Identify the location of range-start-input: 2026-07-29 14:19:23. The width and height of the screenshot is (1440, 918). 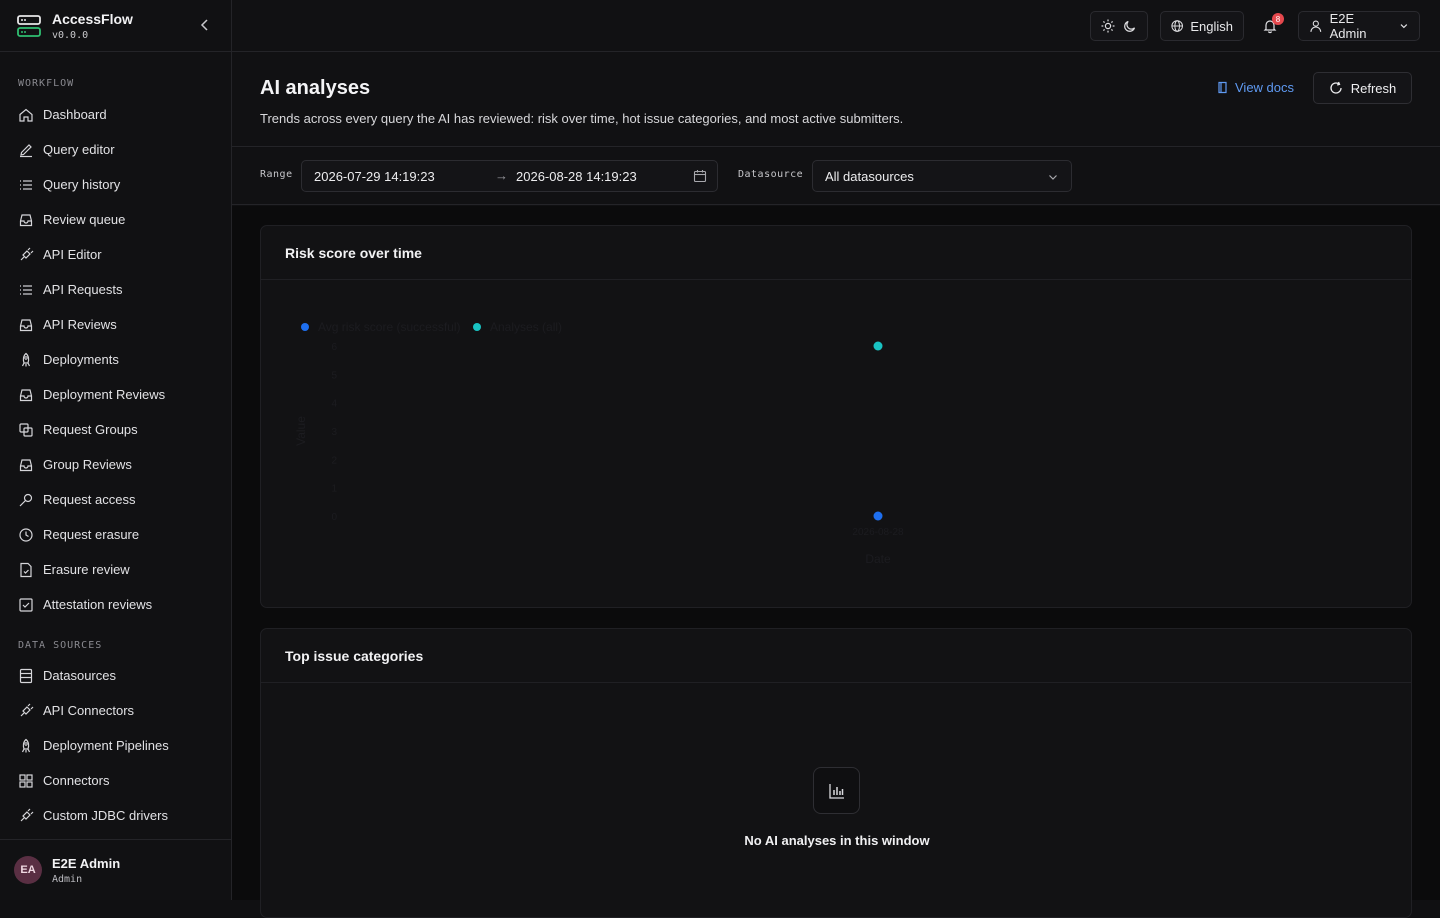
(374, 176).